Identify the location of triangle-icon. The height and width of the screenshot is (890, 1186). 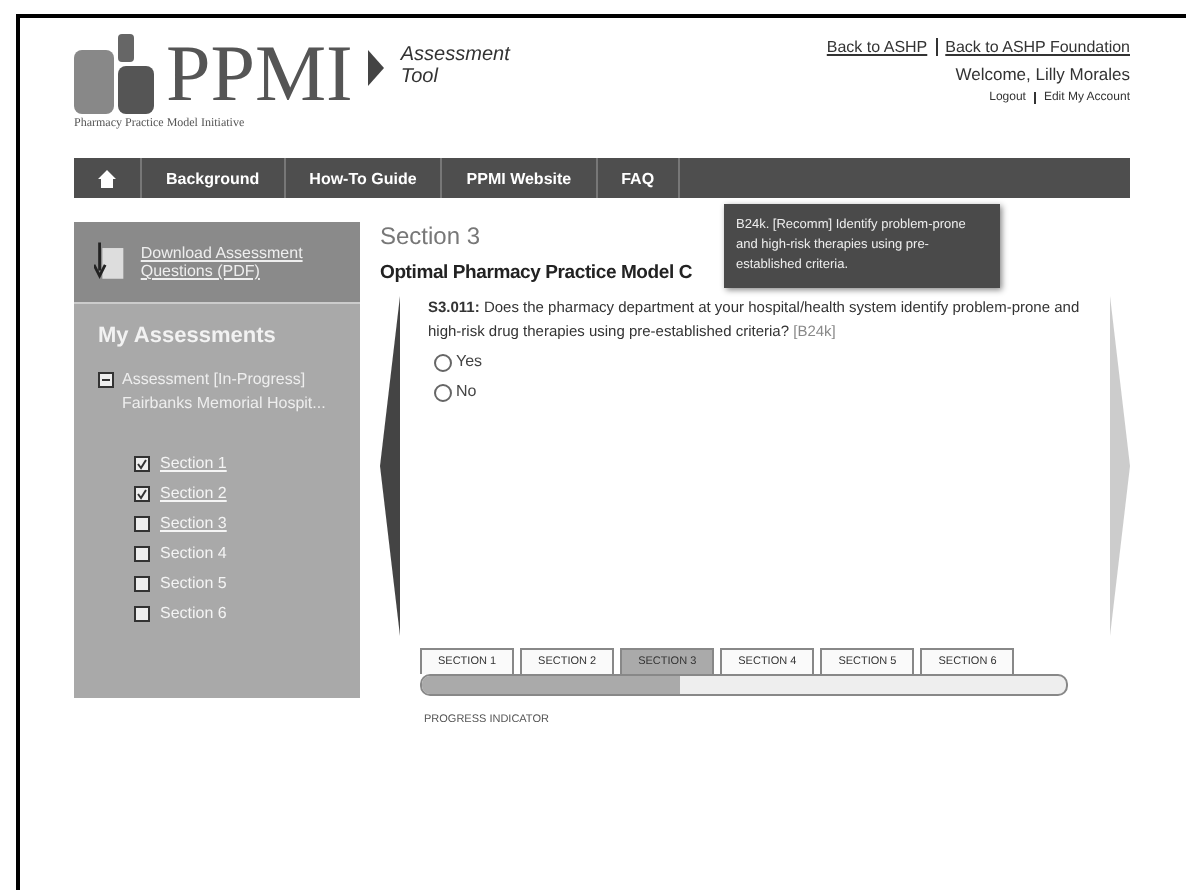
(376, 68).